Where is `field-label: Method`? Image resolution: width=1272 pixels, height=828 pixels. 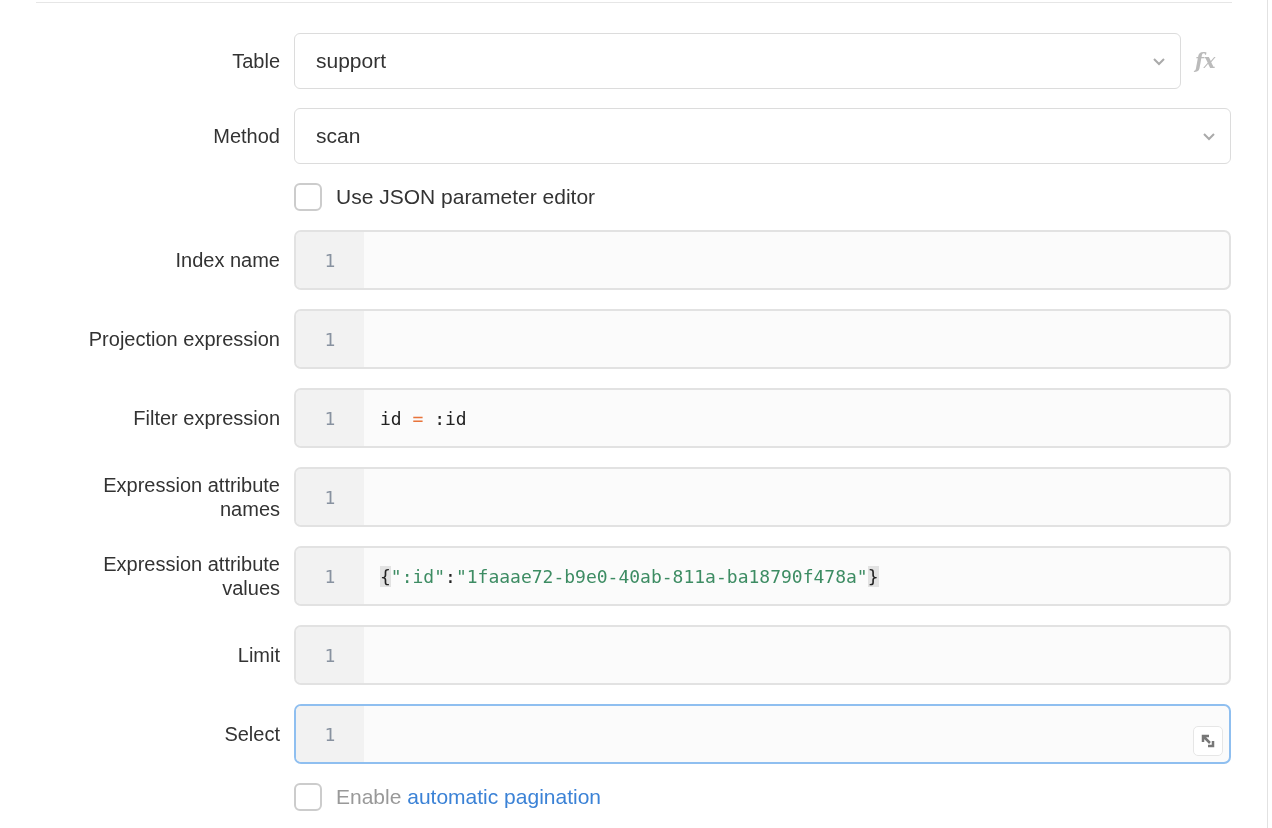
field-label: Method is located at coordinates (246, 136).